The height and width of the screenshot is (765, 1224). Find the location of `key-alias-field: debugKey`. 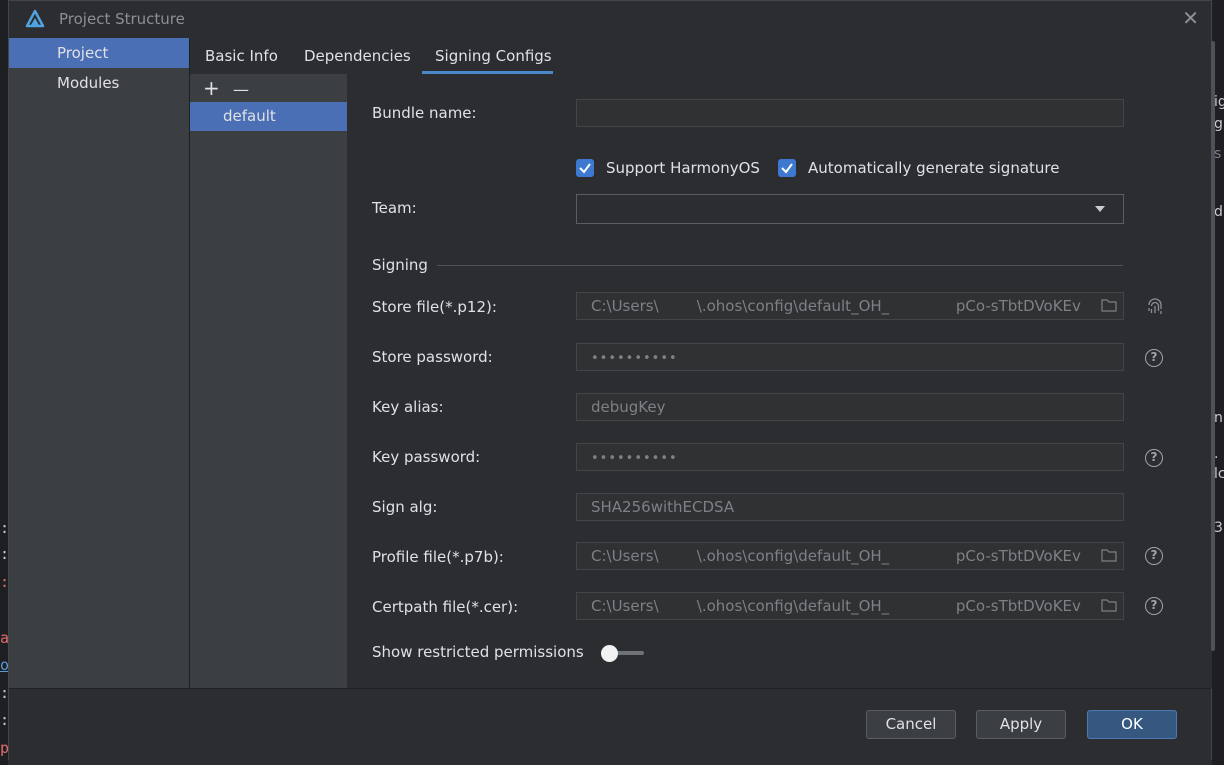

key-alias-field: debugKey is located at coordinates (850, 407).